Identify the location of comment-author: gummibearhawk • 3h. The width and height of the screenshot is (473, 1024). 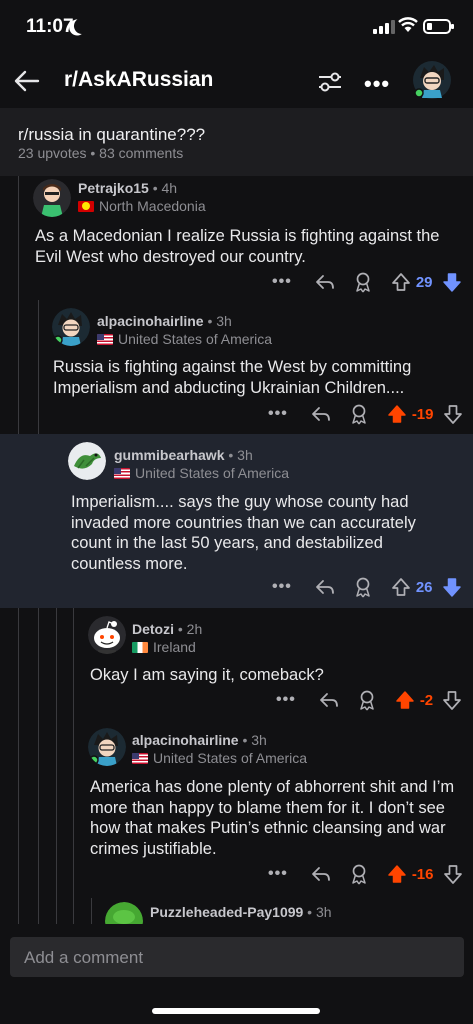
(183, 455).